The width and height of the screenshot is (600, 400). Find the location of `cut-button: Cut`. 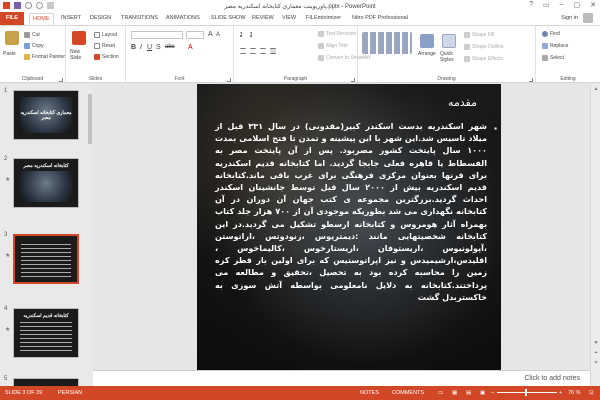

cut-button: Cut is located at coordinates (32, 35).